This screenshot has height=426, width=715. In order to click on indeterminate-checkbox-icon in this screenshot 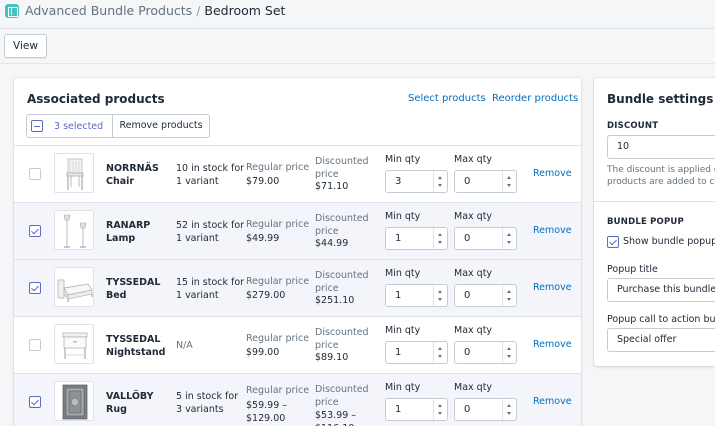, I will do `click(37, 126)`.